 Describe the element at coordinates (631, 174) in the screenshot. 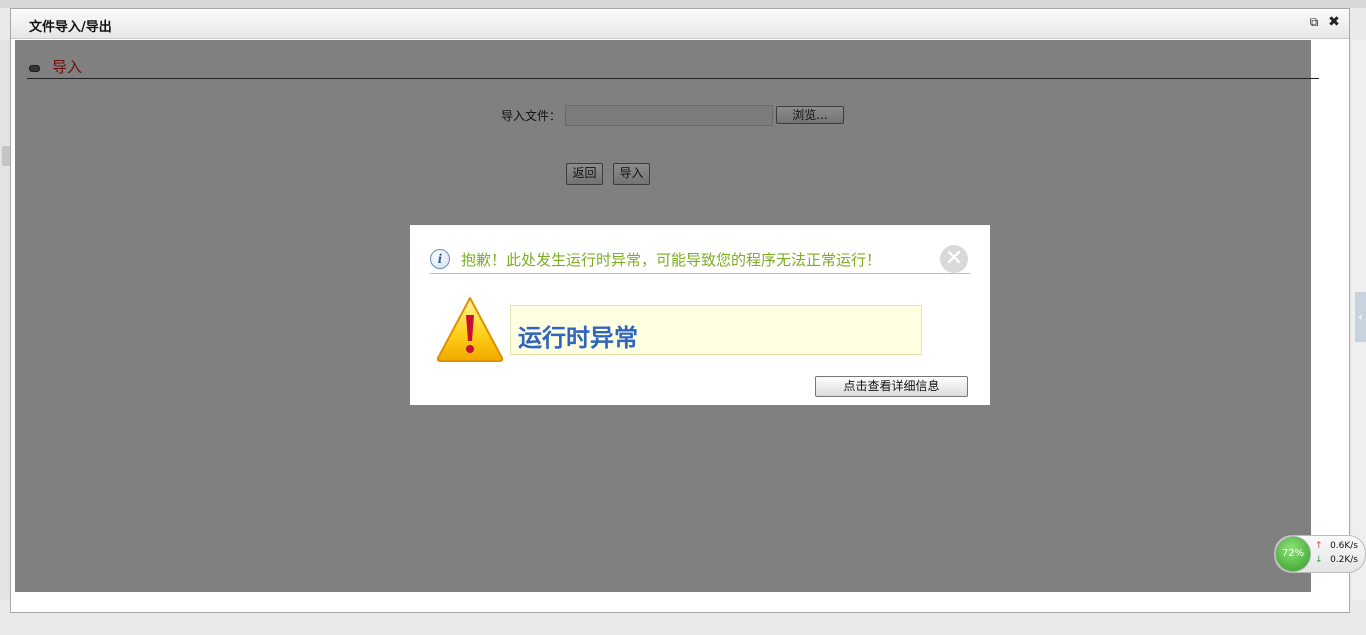

I see `import-button: 导入` at that location.